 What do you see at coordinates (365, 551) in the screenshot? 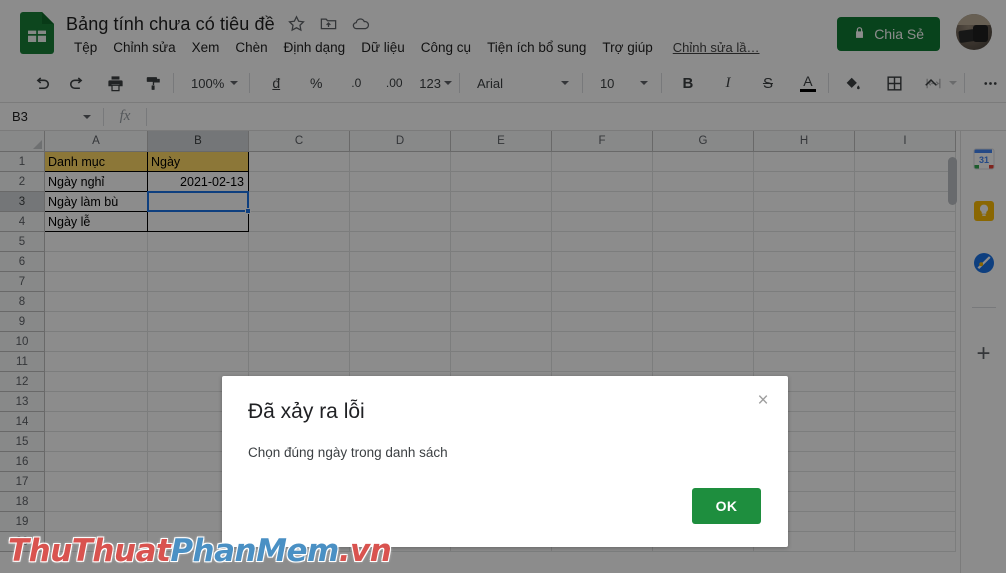
I see `watermark-part-3: .vn` at bounding box center [365, 551].